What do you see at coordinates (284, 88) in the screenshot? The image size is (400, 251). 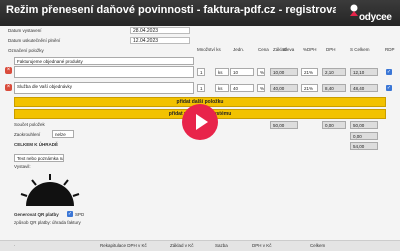 I see `item-base-2: 40,00` at bounding box center [284, 88].